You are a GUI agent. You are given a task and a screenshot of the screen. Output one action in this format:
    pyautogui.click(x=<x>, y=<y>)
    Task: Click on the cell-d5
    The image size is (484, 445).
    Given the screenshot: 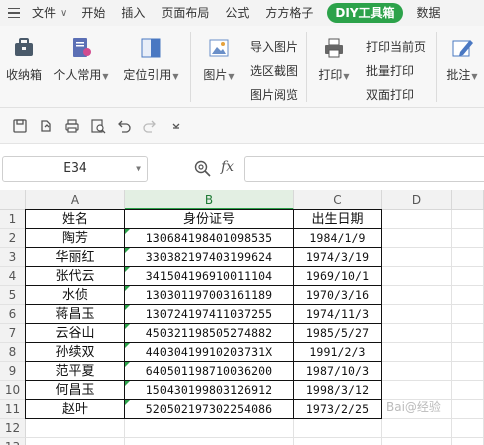 What is the action you would take?
    pyautogui.click(x=417, y=295)
    